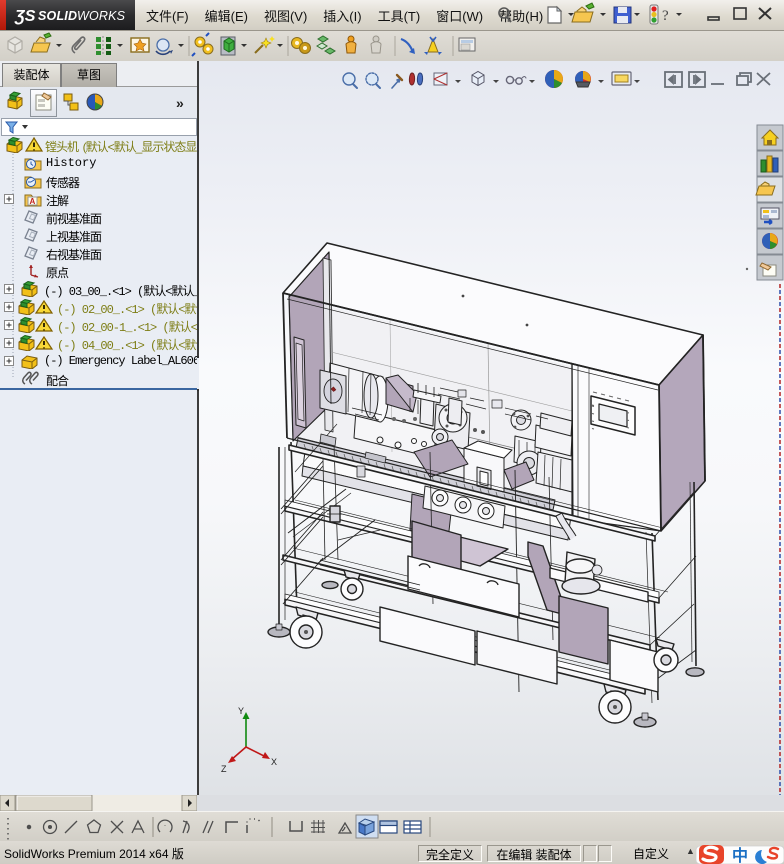 The image size is (784, 864). What do you see at coordinates (740, 855) in the screenshot?
I see `svg-text: 中` at bounding box center [740, 855].